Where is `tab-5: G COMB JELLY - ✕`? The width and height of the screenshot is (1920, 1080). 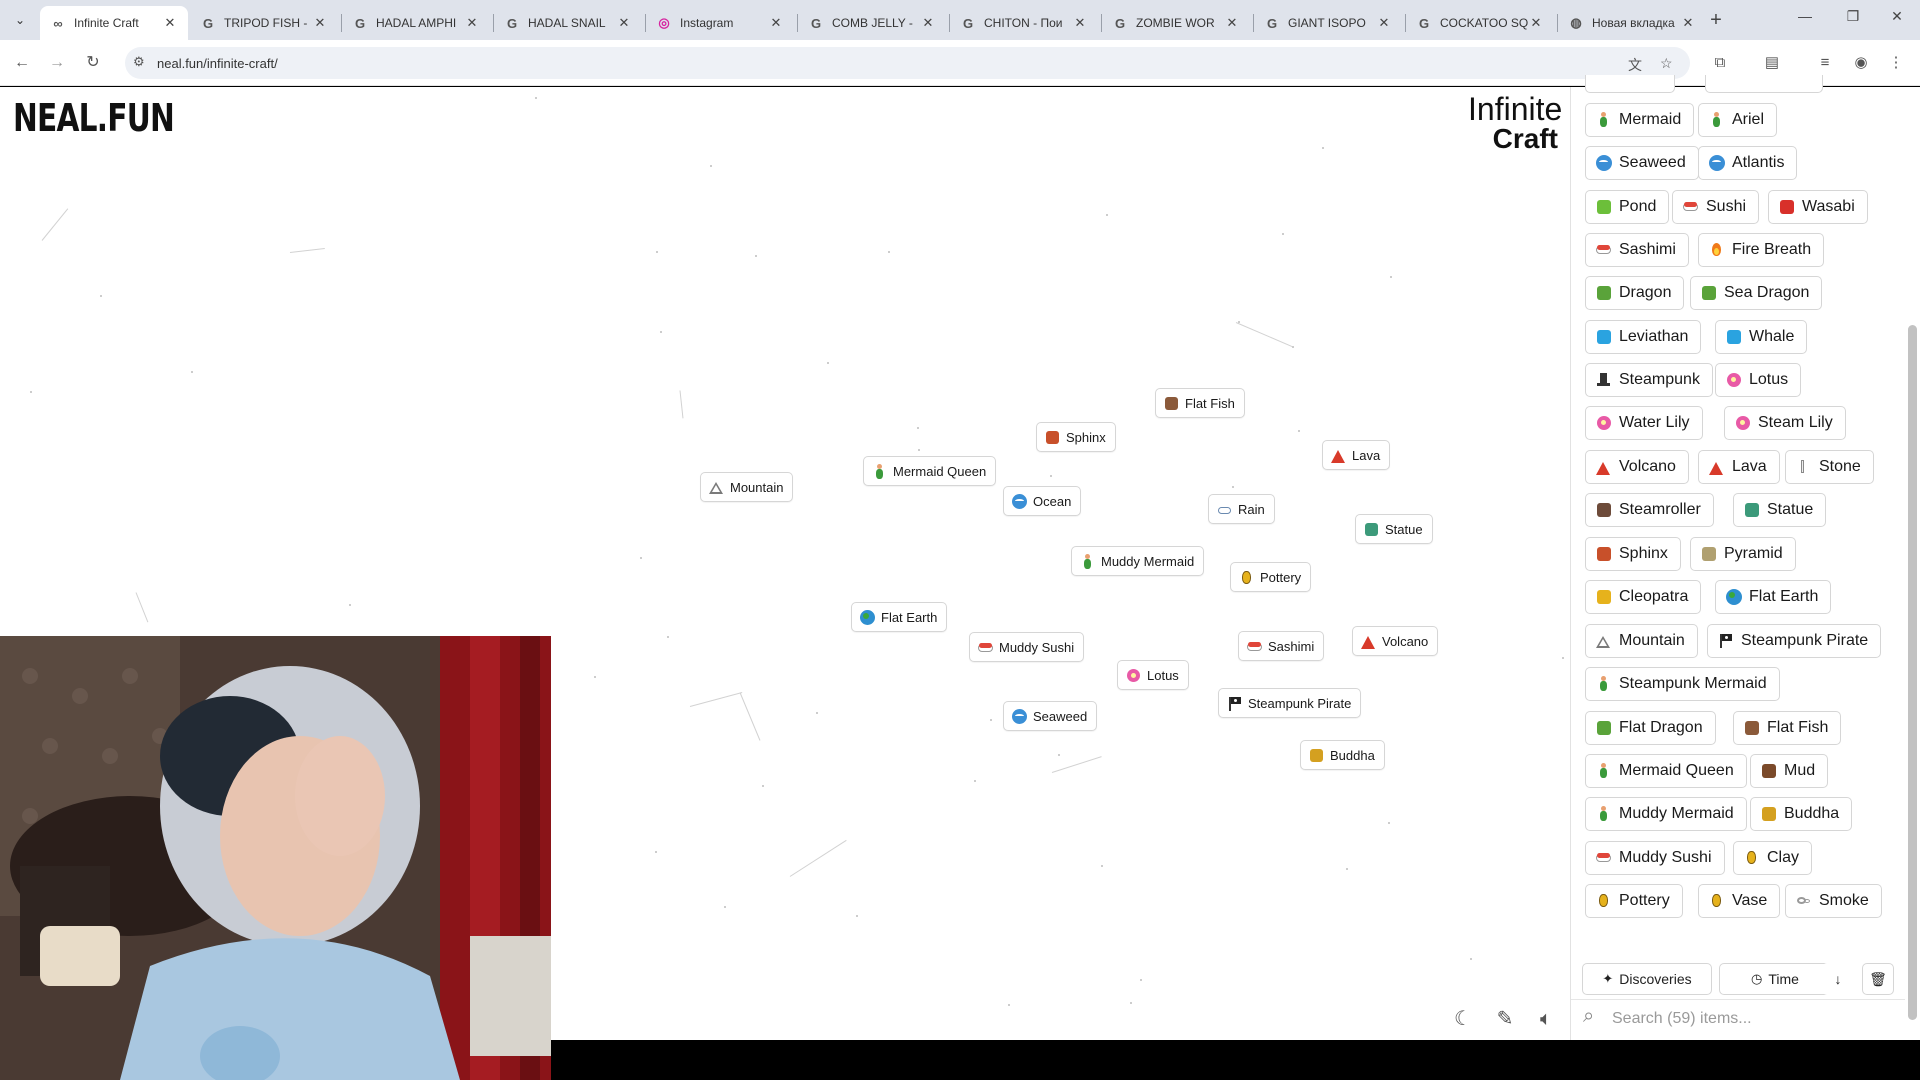 tab-5: G COMB JELLY - ✕ is located at coordinates (872, 23).